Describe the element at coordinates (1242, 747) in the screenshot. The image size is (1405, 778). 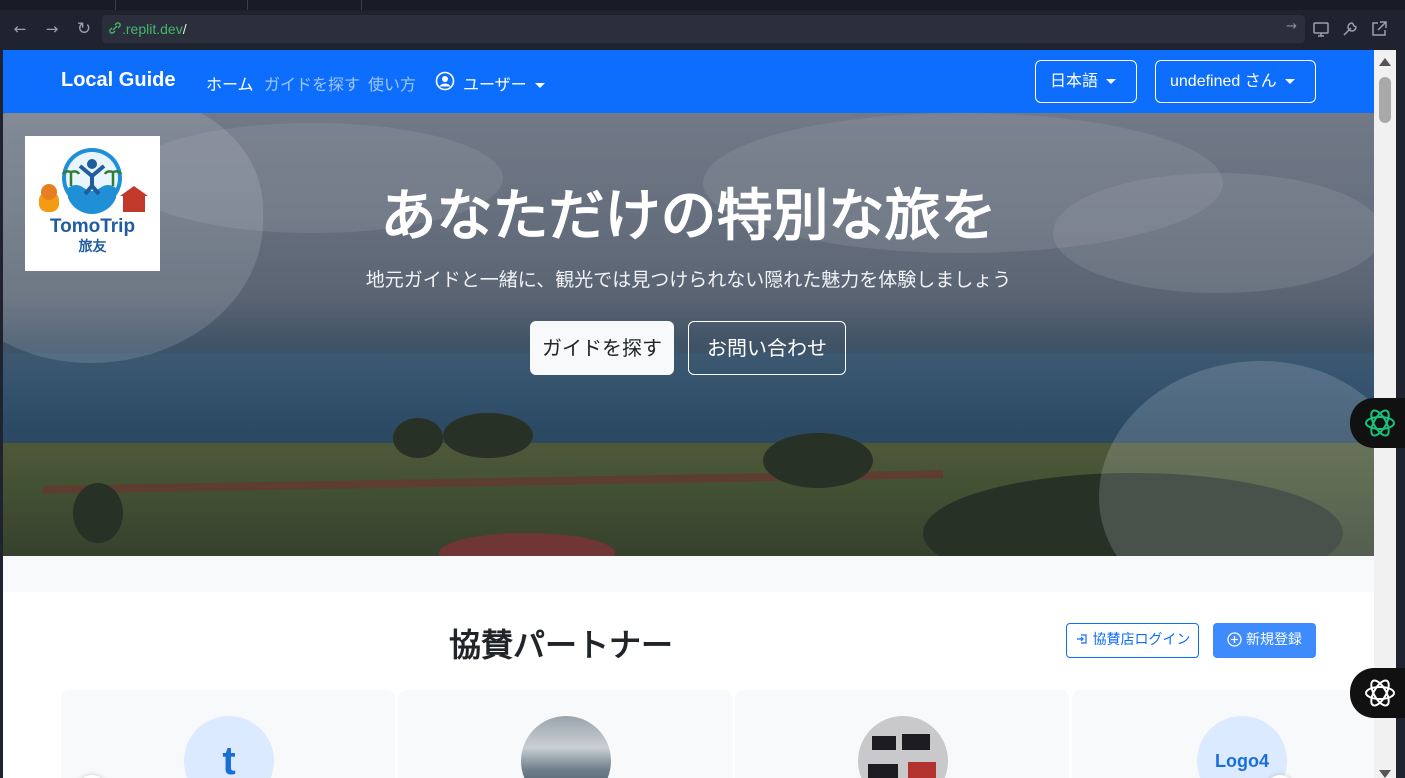
I see `sponsor-avatar: Logo4` at that location.